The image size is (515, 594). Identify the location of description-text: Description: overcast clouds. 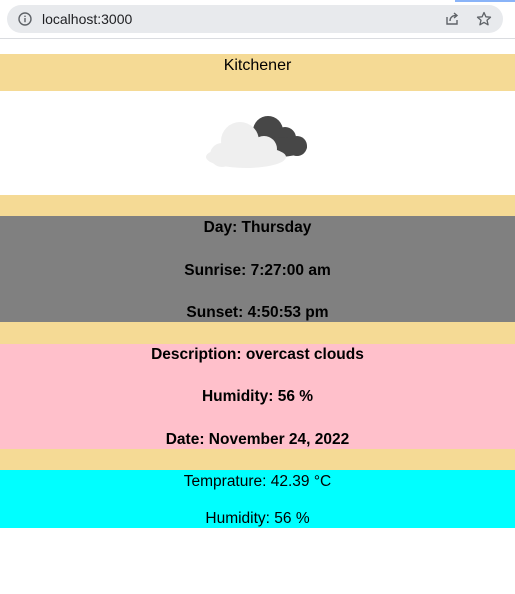
(257, 354).